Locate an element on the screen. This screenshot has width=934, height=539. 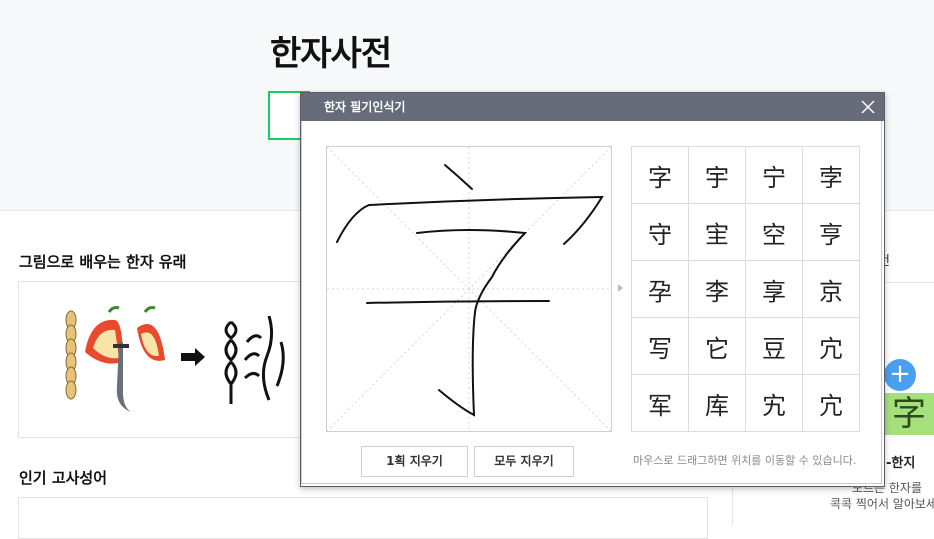
proverb-card is located at coordinates (363, 518).